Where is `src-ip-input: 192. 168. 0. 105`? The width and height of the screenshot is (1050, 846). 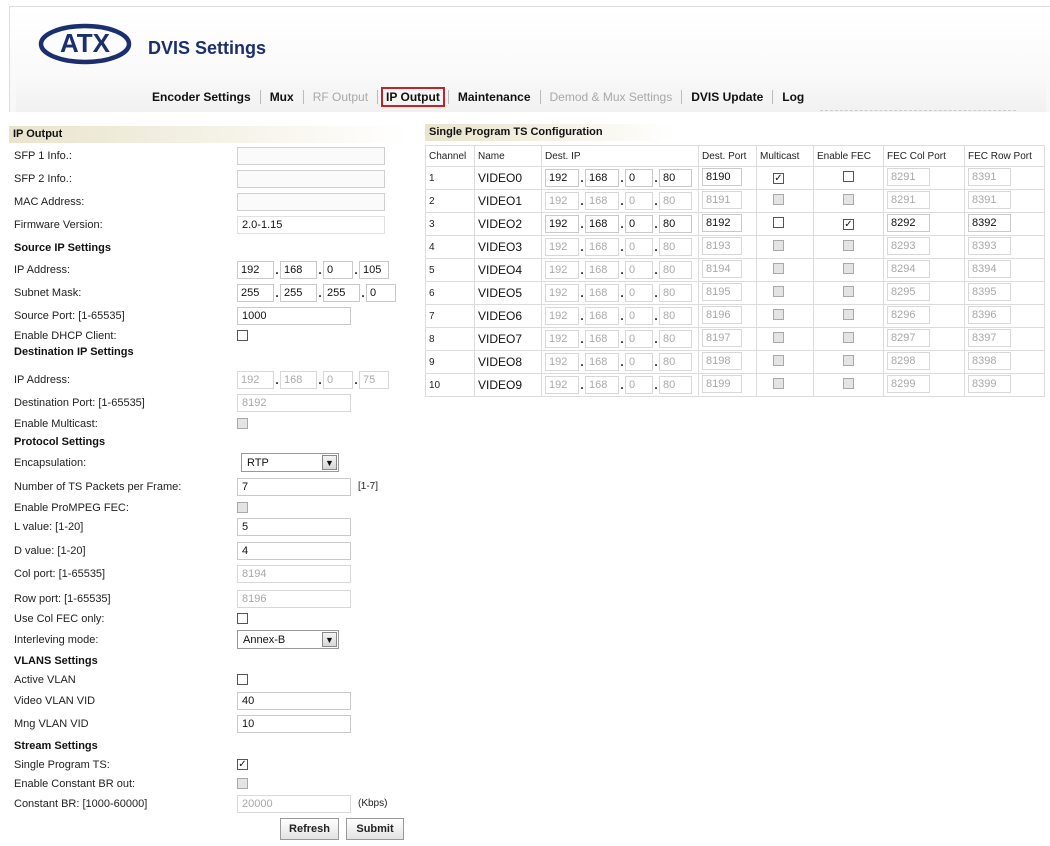
src-ip-input: 192. 168. 0. 105 is located at coordinates (313, 269).